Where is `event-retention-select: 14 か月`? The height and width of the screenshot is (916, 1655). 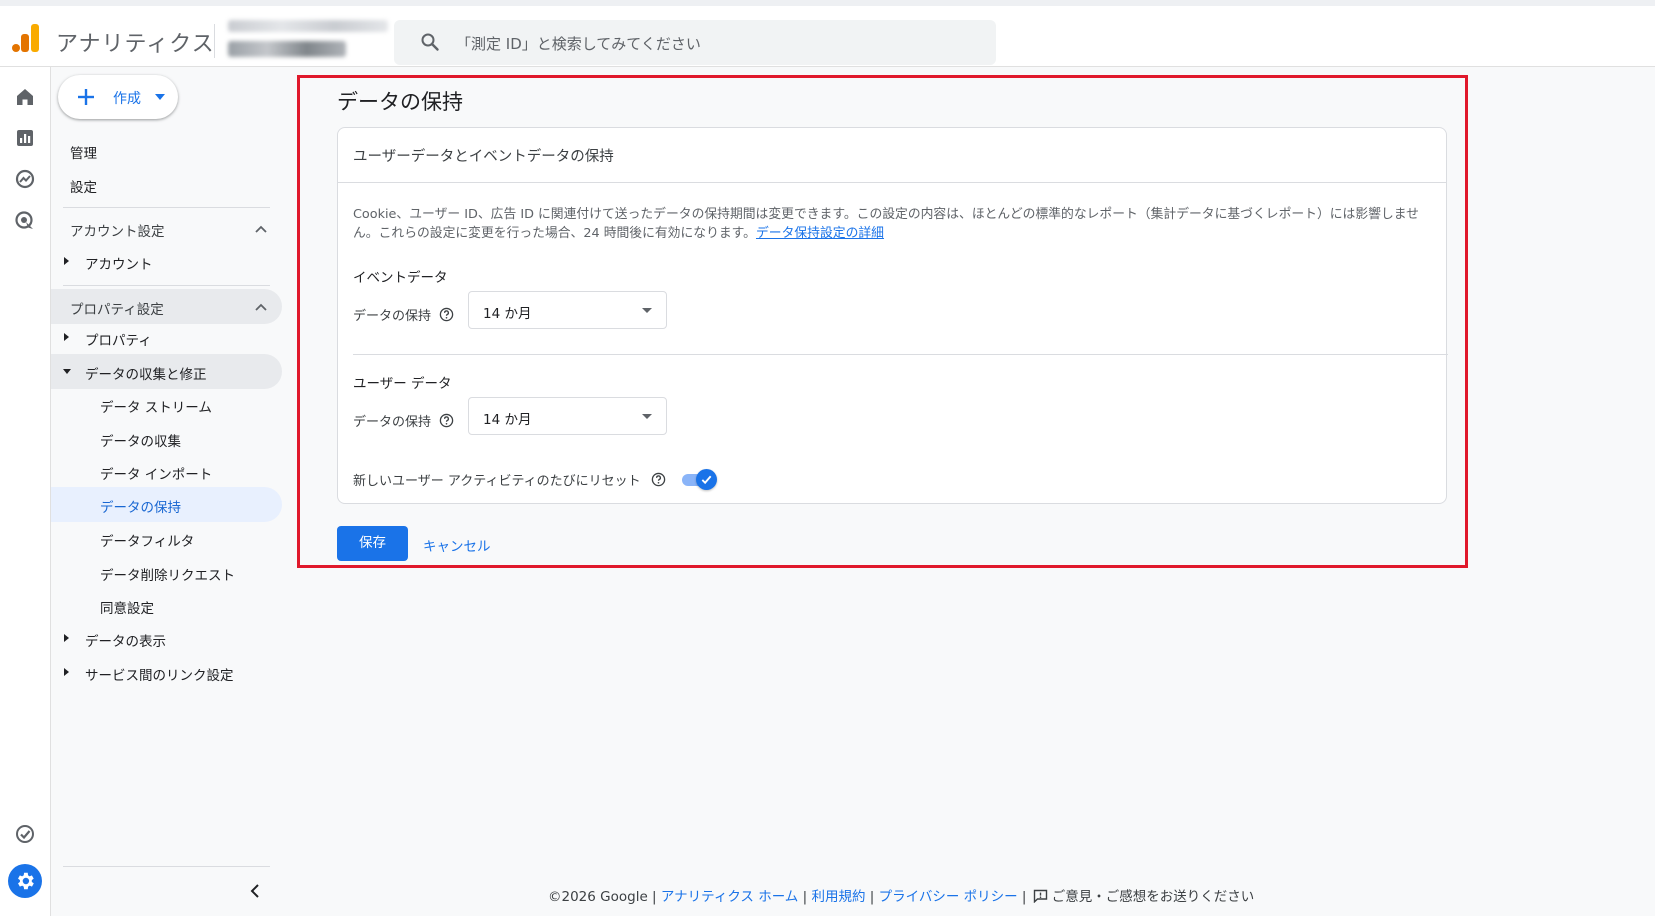 event-retention-select: 14 か月 is located at coordinates (567, 310).